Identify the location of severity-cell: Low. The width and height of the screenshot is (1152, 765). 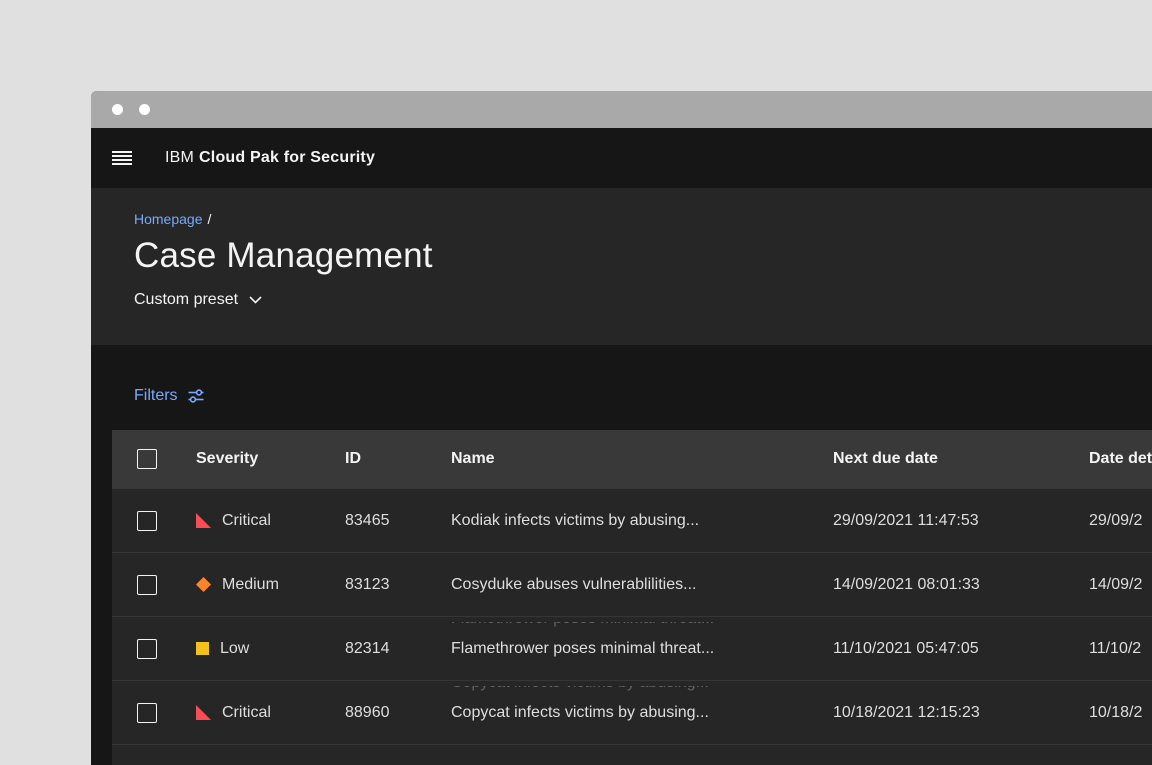
(270, 649).